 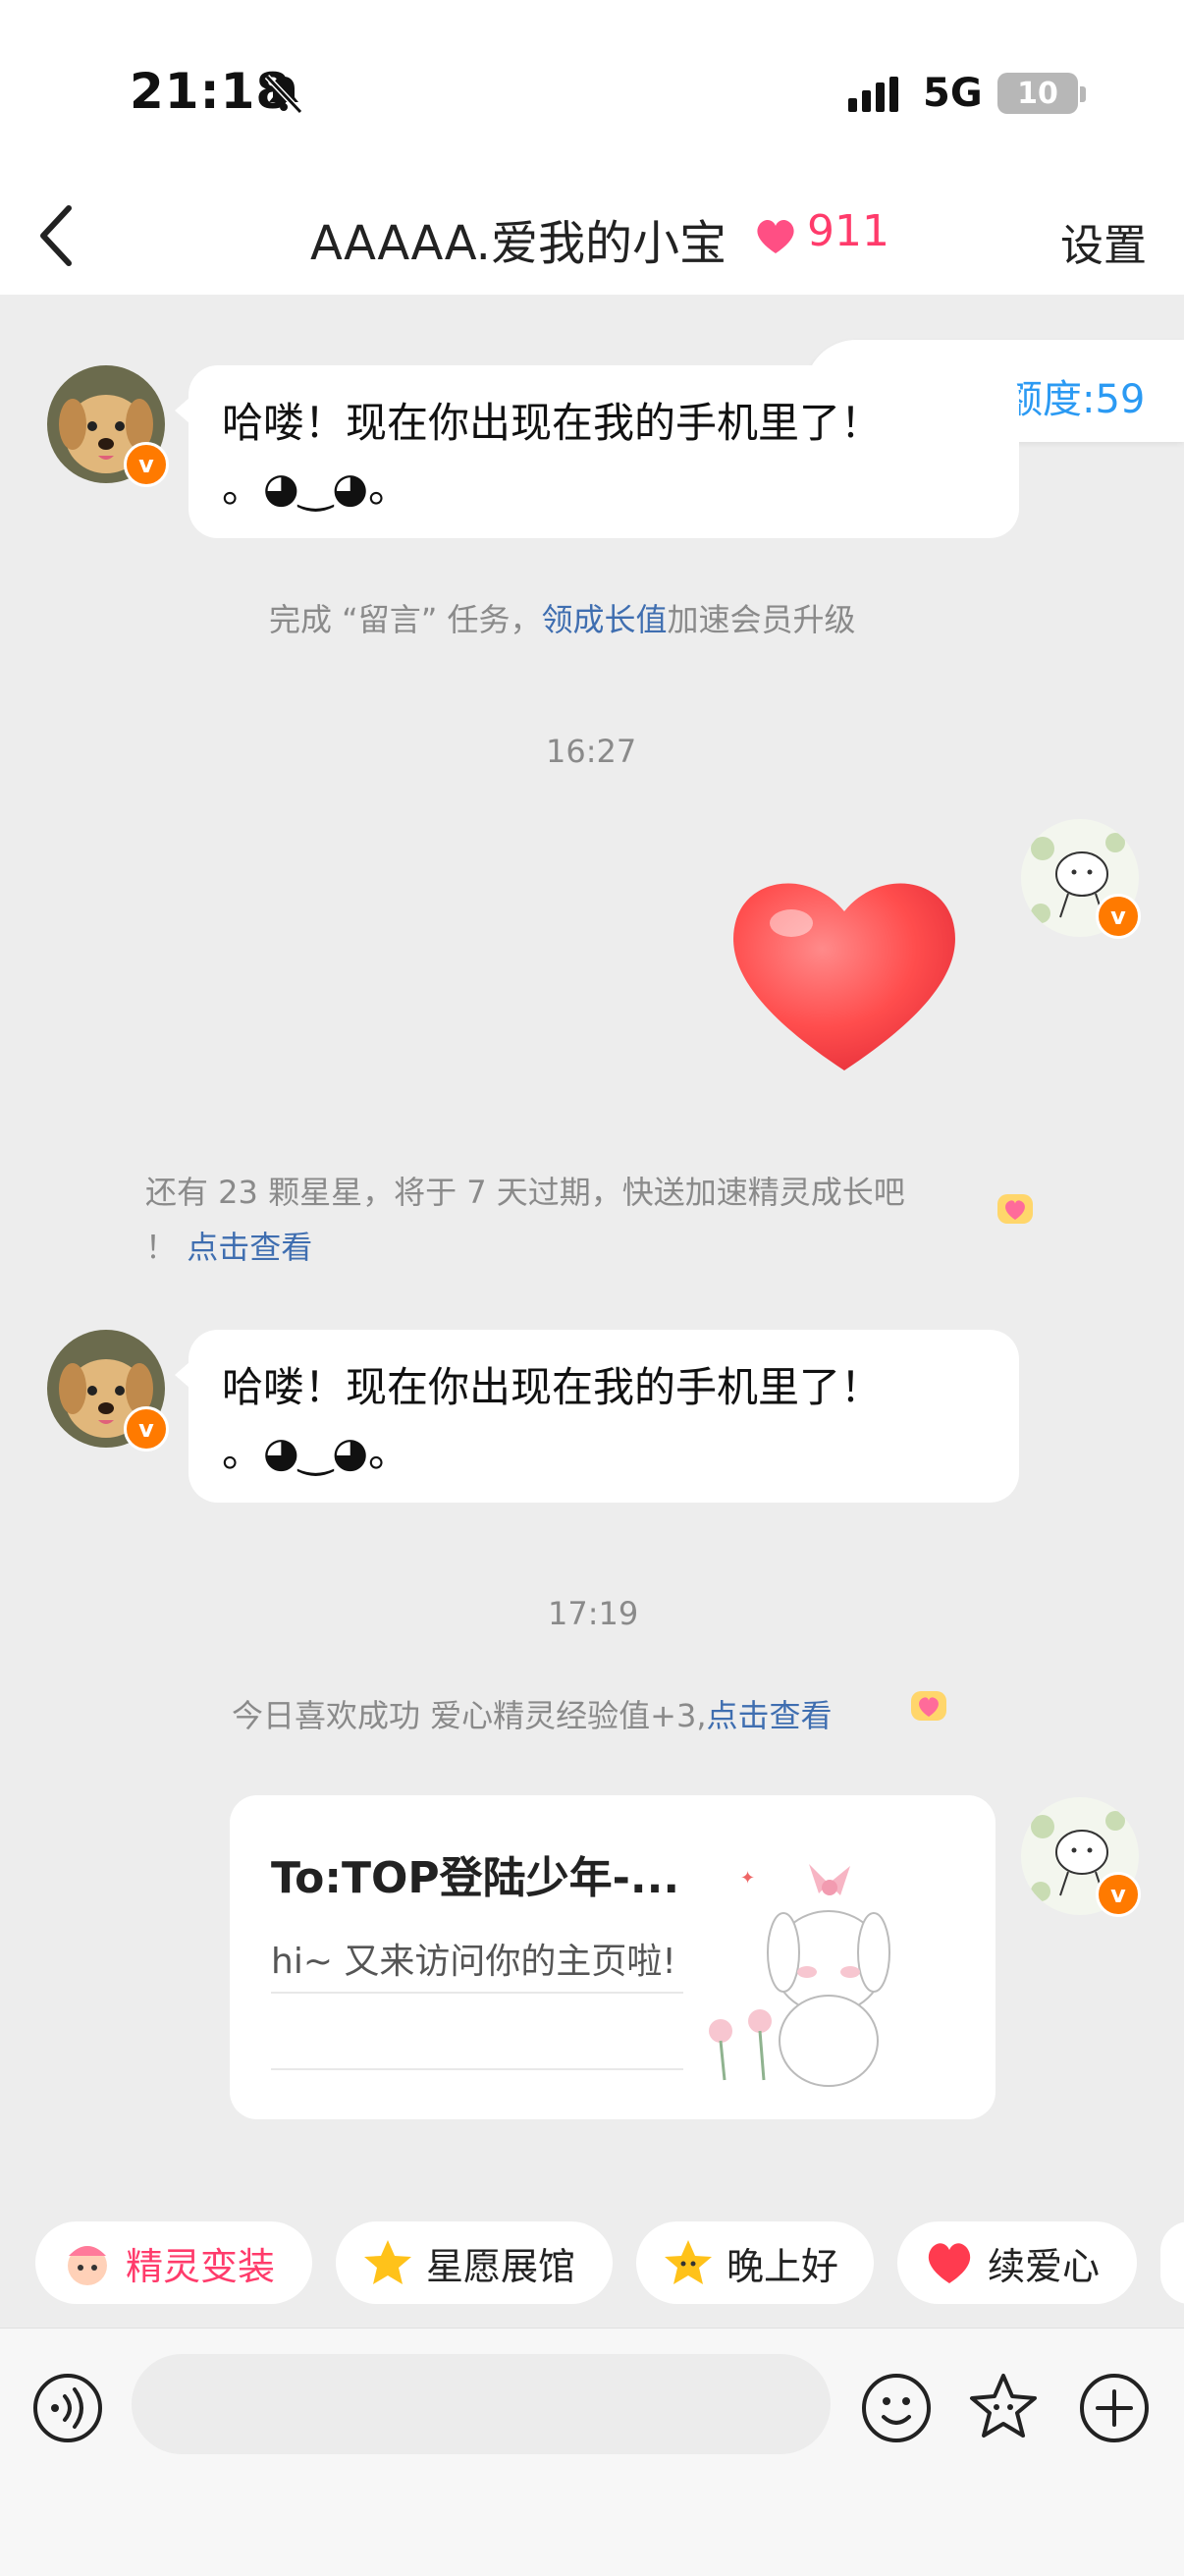 I want to click on task-notice: 完成 “留言” 任务，领成长值加速会员升级, so click(x=562, y=617).